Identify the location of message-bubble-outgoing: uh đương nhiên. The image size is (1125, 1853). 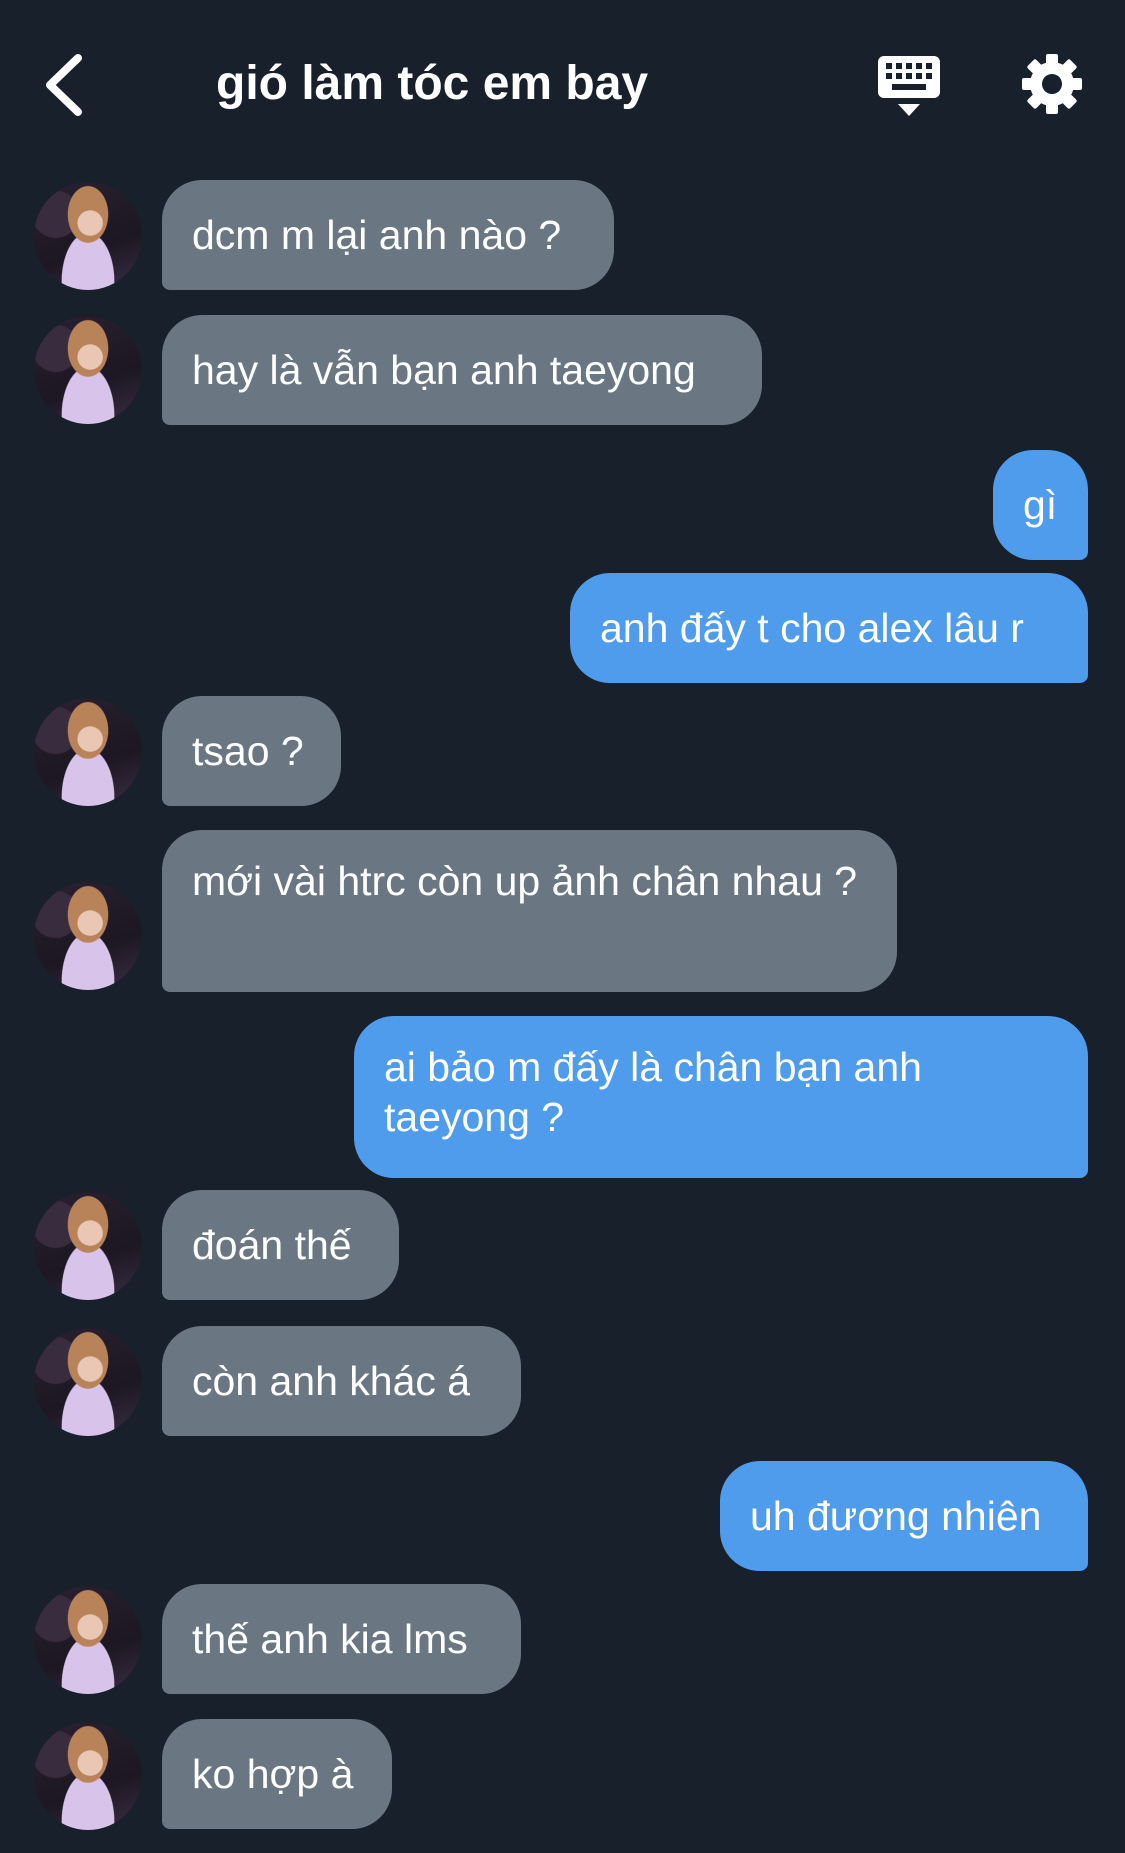
(904, 1516).